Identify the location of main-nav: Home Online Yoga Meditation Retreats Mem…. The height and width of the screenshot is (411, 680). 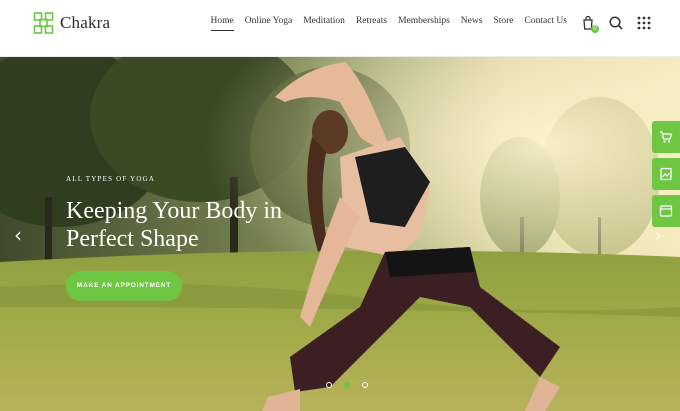
(388, 23).